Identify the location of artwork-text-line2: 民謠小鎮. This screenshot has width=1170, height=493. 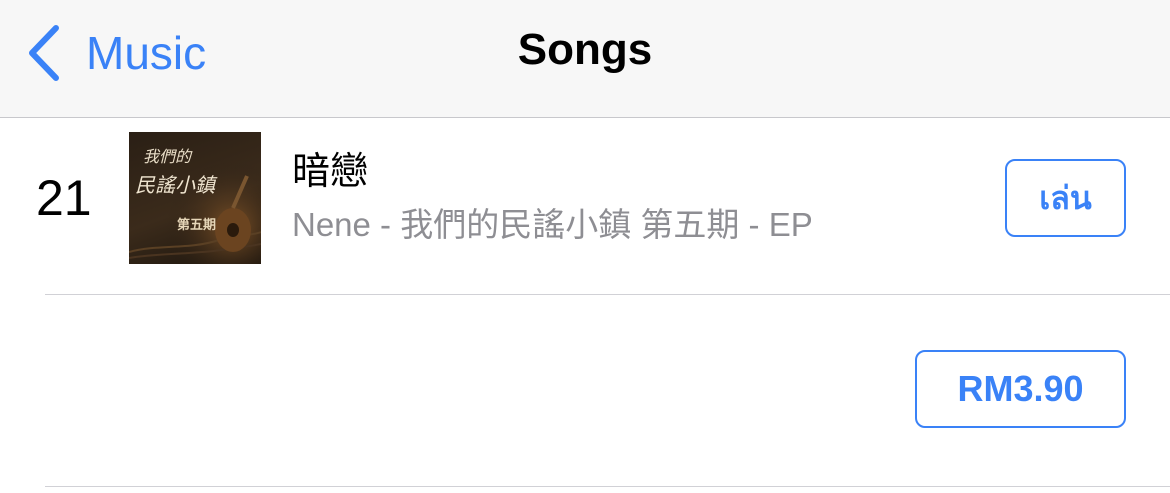
(176, 185).